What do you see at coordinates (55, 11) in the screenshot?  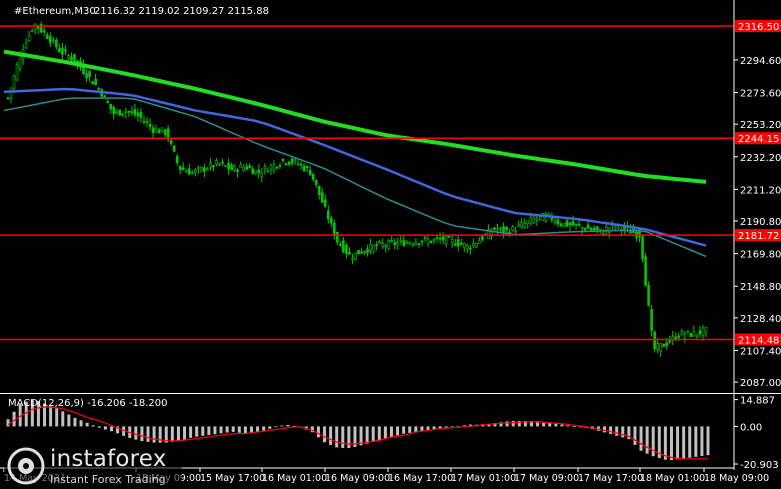 I see `chart-header-symbol: #Ethereum,M30` at bounding box center [55, 11].